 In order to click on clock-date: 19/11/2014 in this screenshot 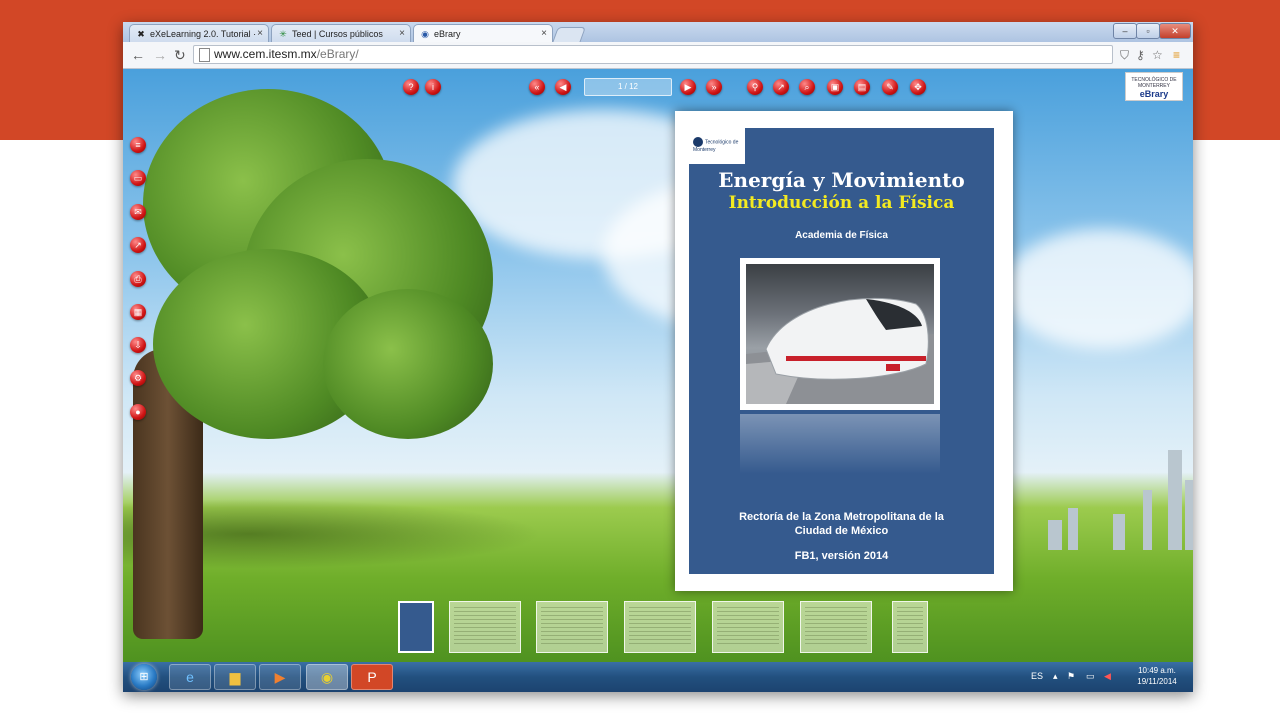, I will do `click(1157, 681)`.